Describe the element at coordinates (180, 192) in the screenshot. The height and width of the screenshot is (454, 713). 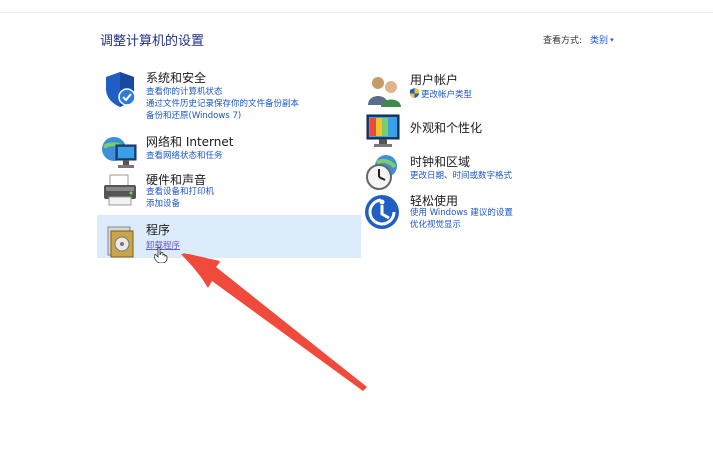
I see `link-devices-printers: 查看设备和打印机` at that location.